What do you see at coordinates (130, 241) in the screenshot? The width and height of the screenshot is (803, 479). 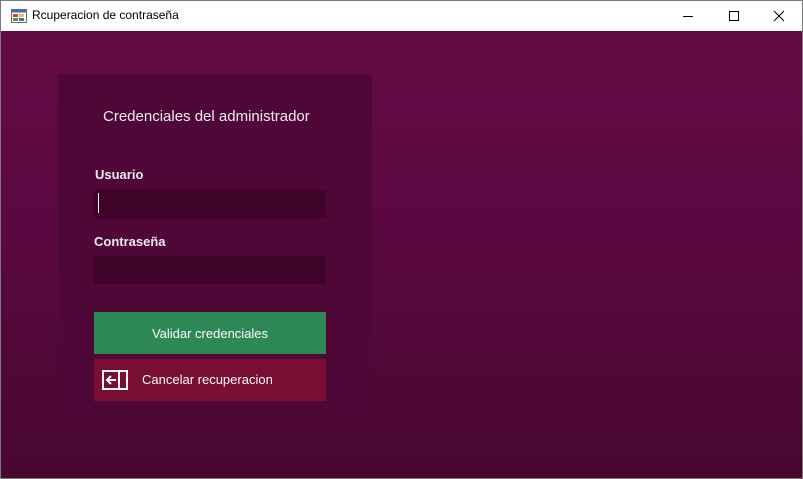 I see `password-label: Contraseña` at bounding box center [130, 241].